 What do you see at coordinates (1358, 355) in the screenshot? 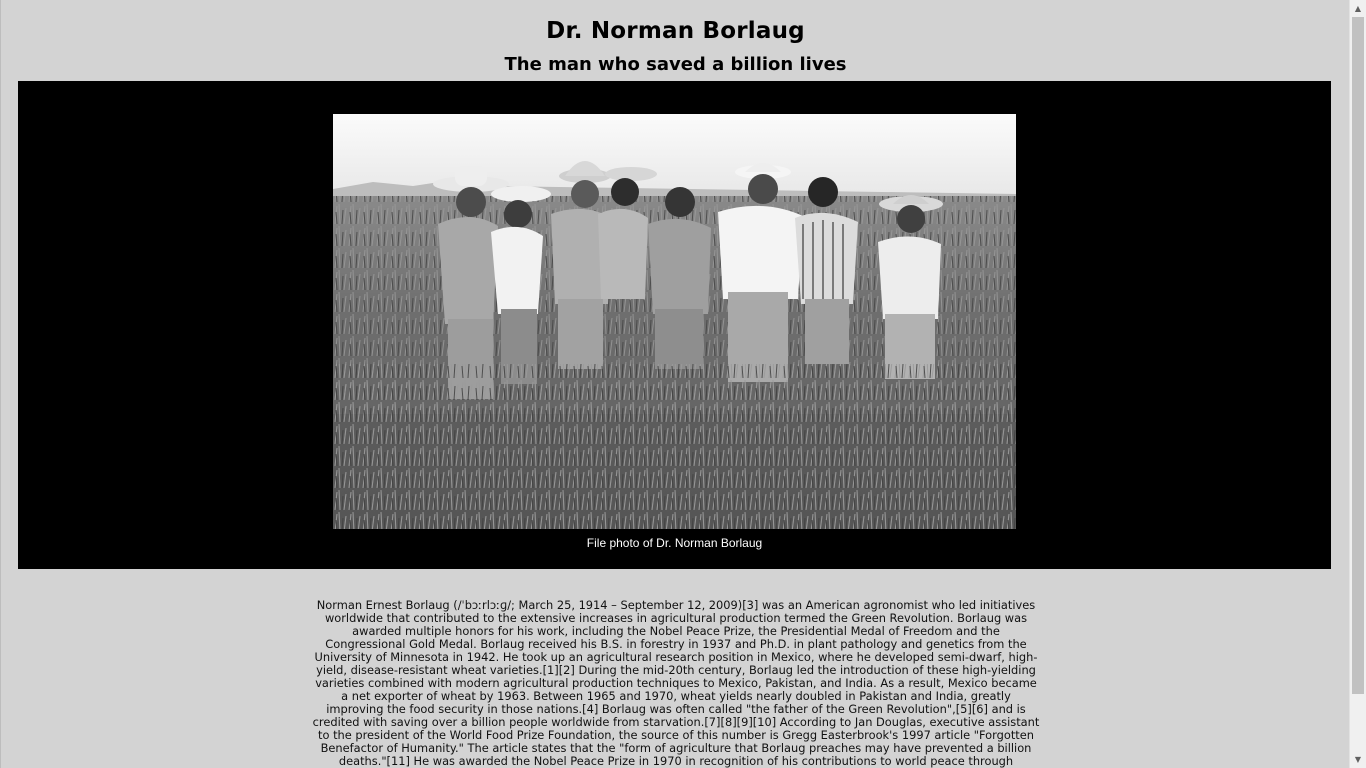
I see `scrollbar-thumb` at bounding box center [1358, 355].